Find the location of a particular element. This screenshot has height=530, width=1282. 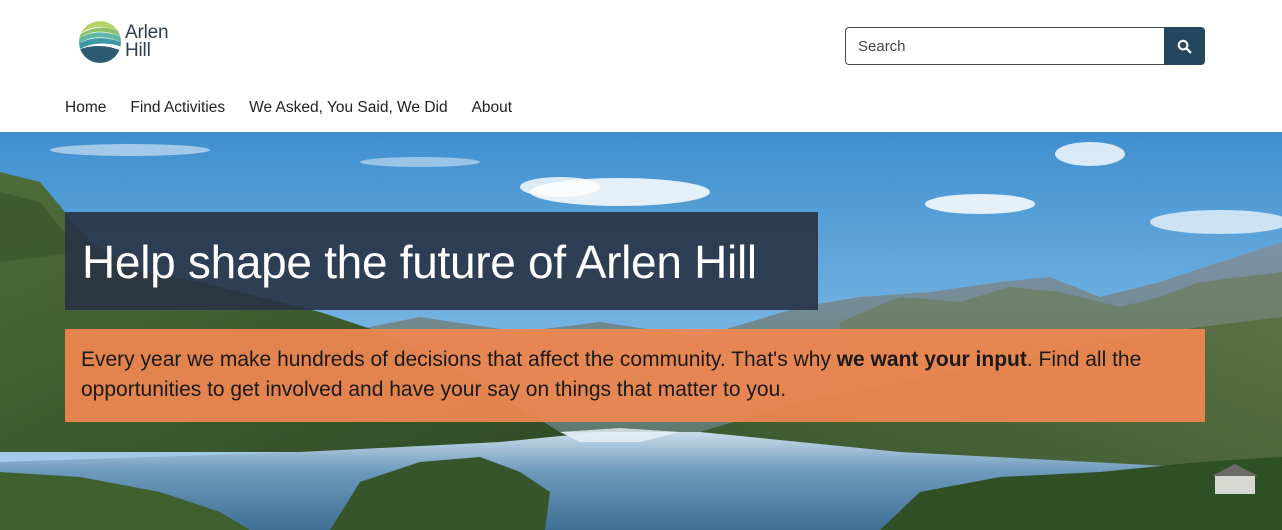

search-form is located at coordinates (1025, 46).